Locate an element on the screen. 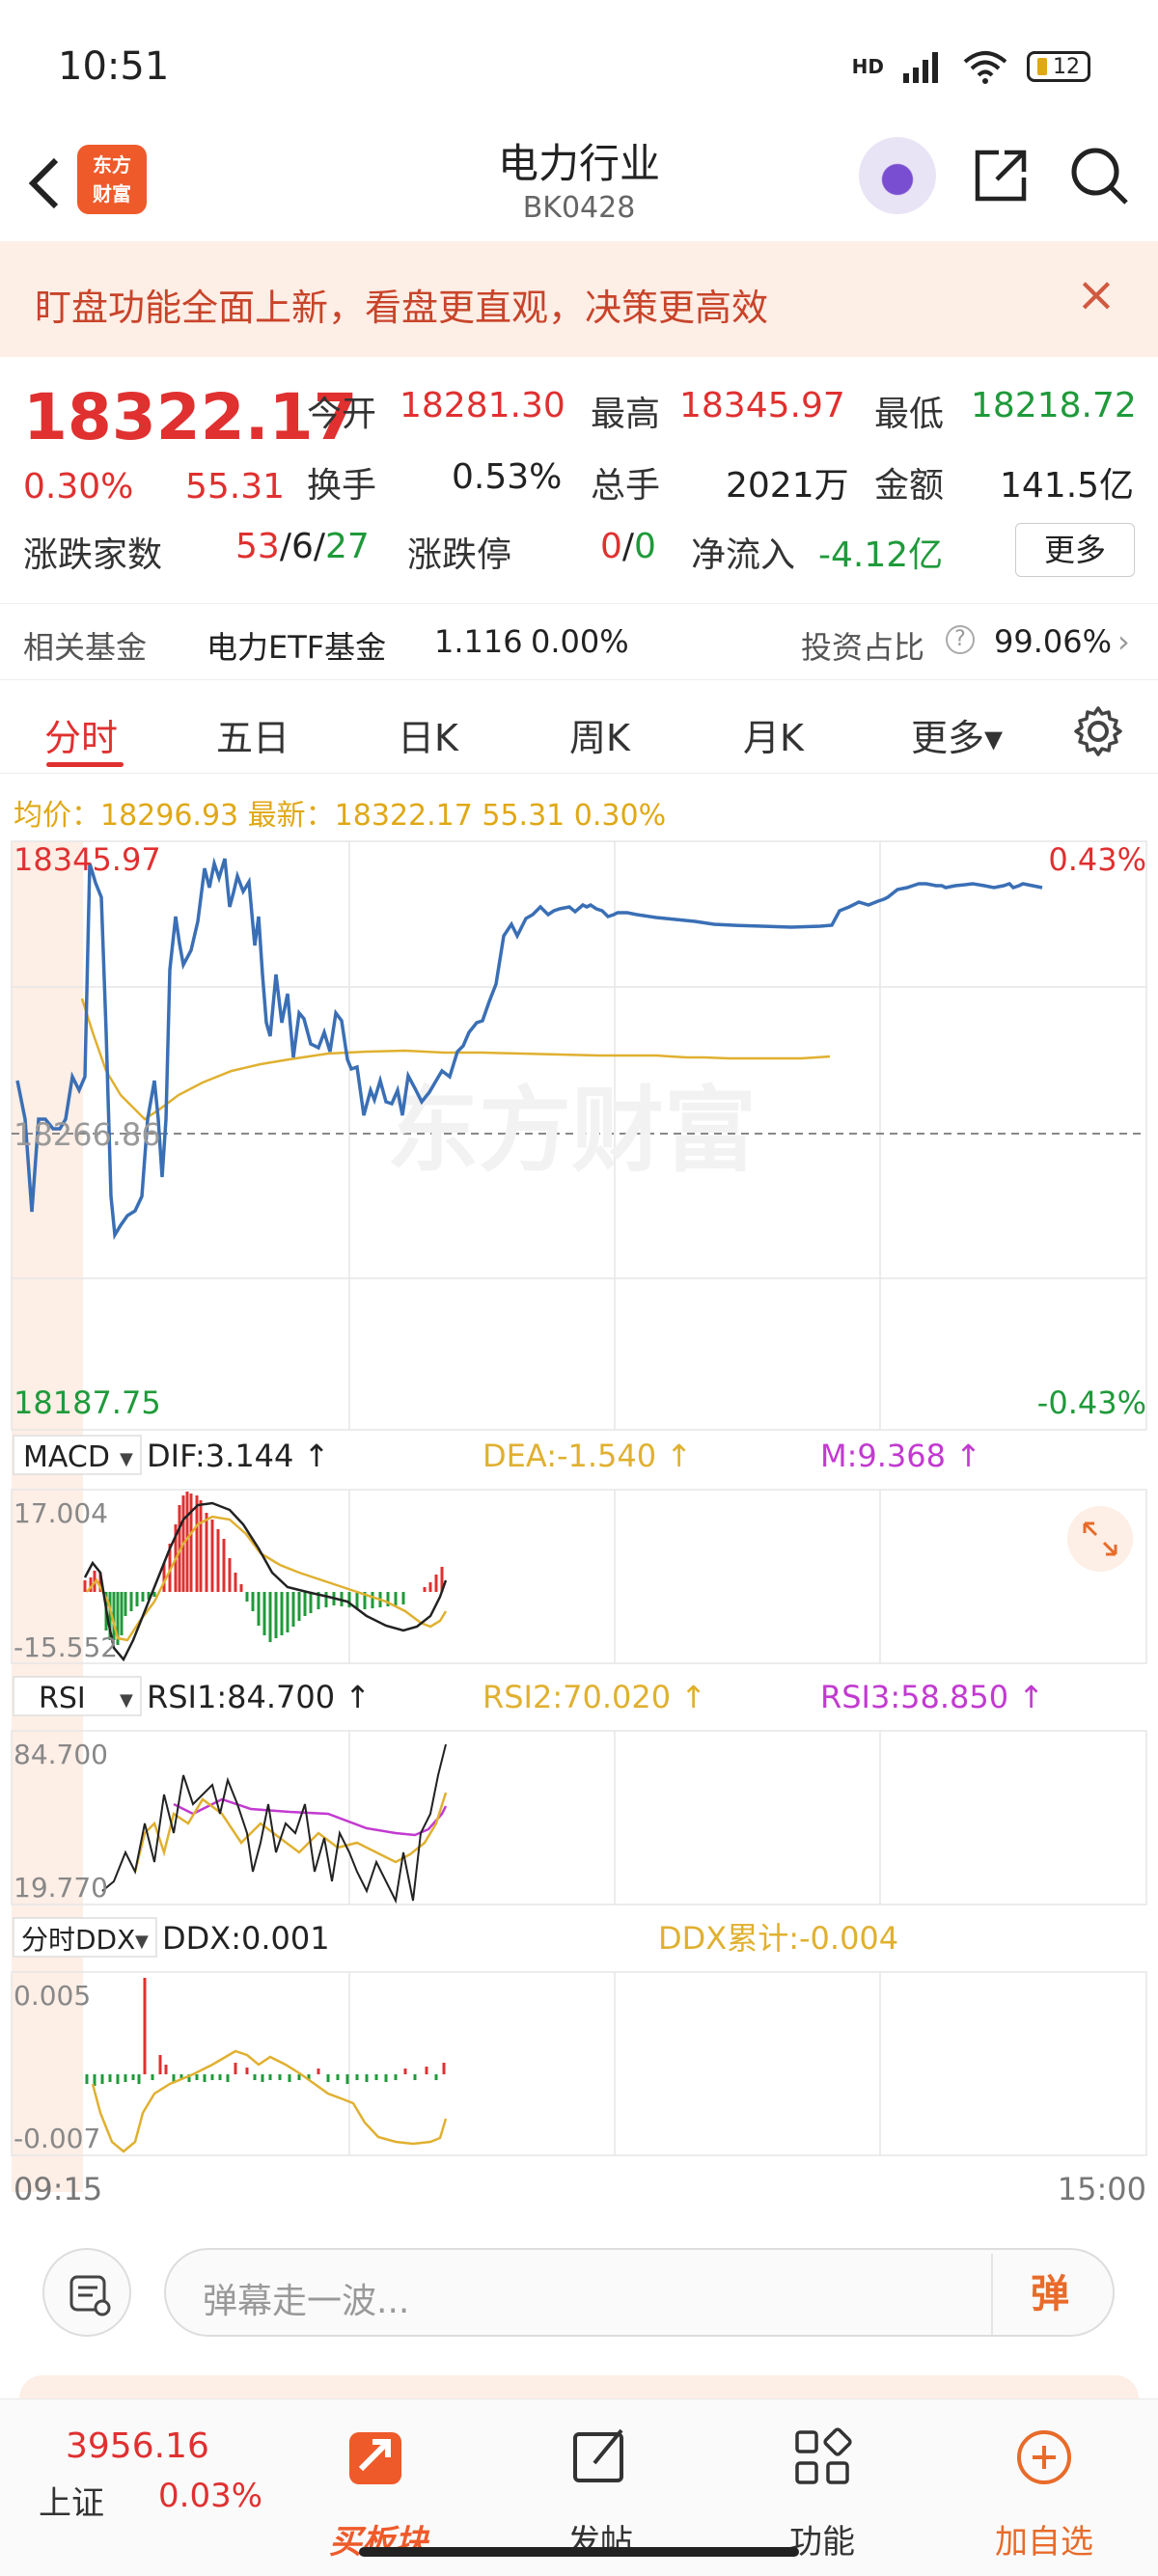  buy-sector-button: 买板块 is located at coordinates (378, 2491).